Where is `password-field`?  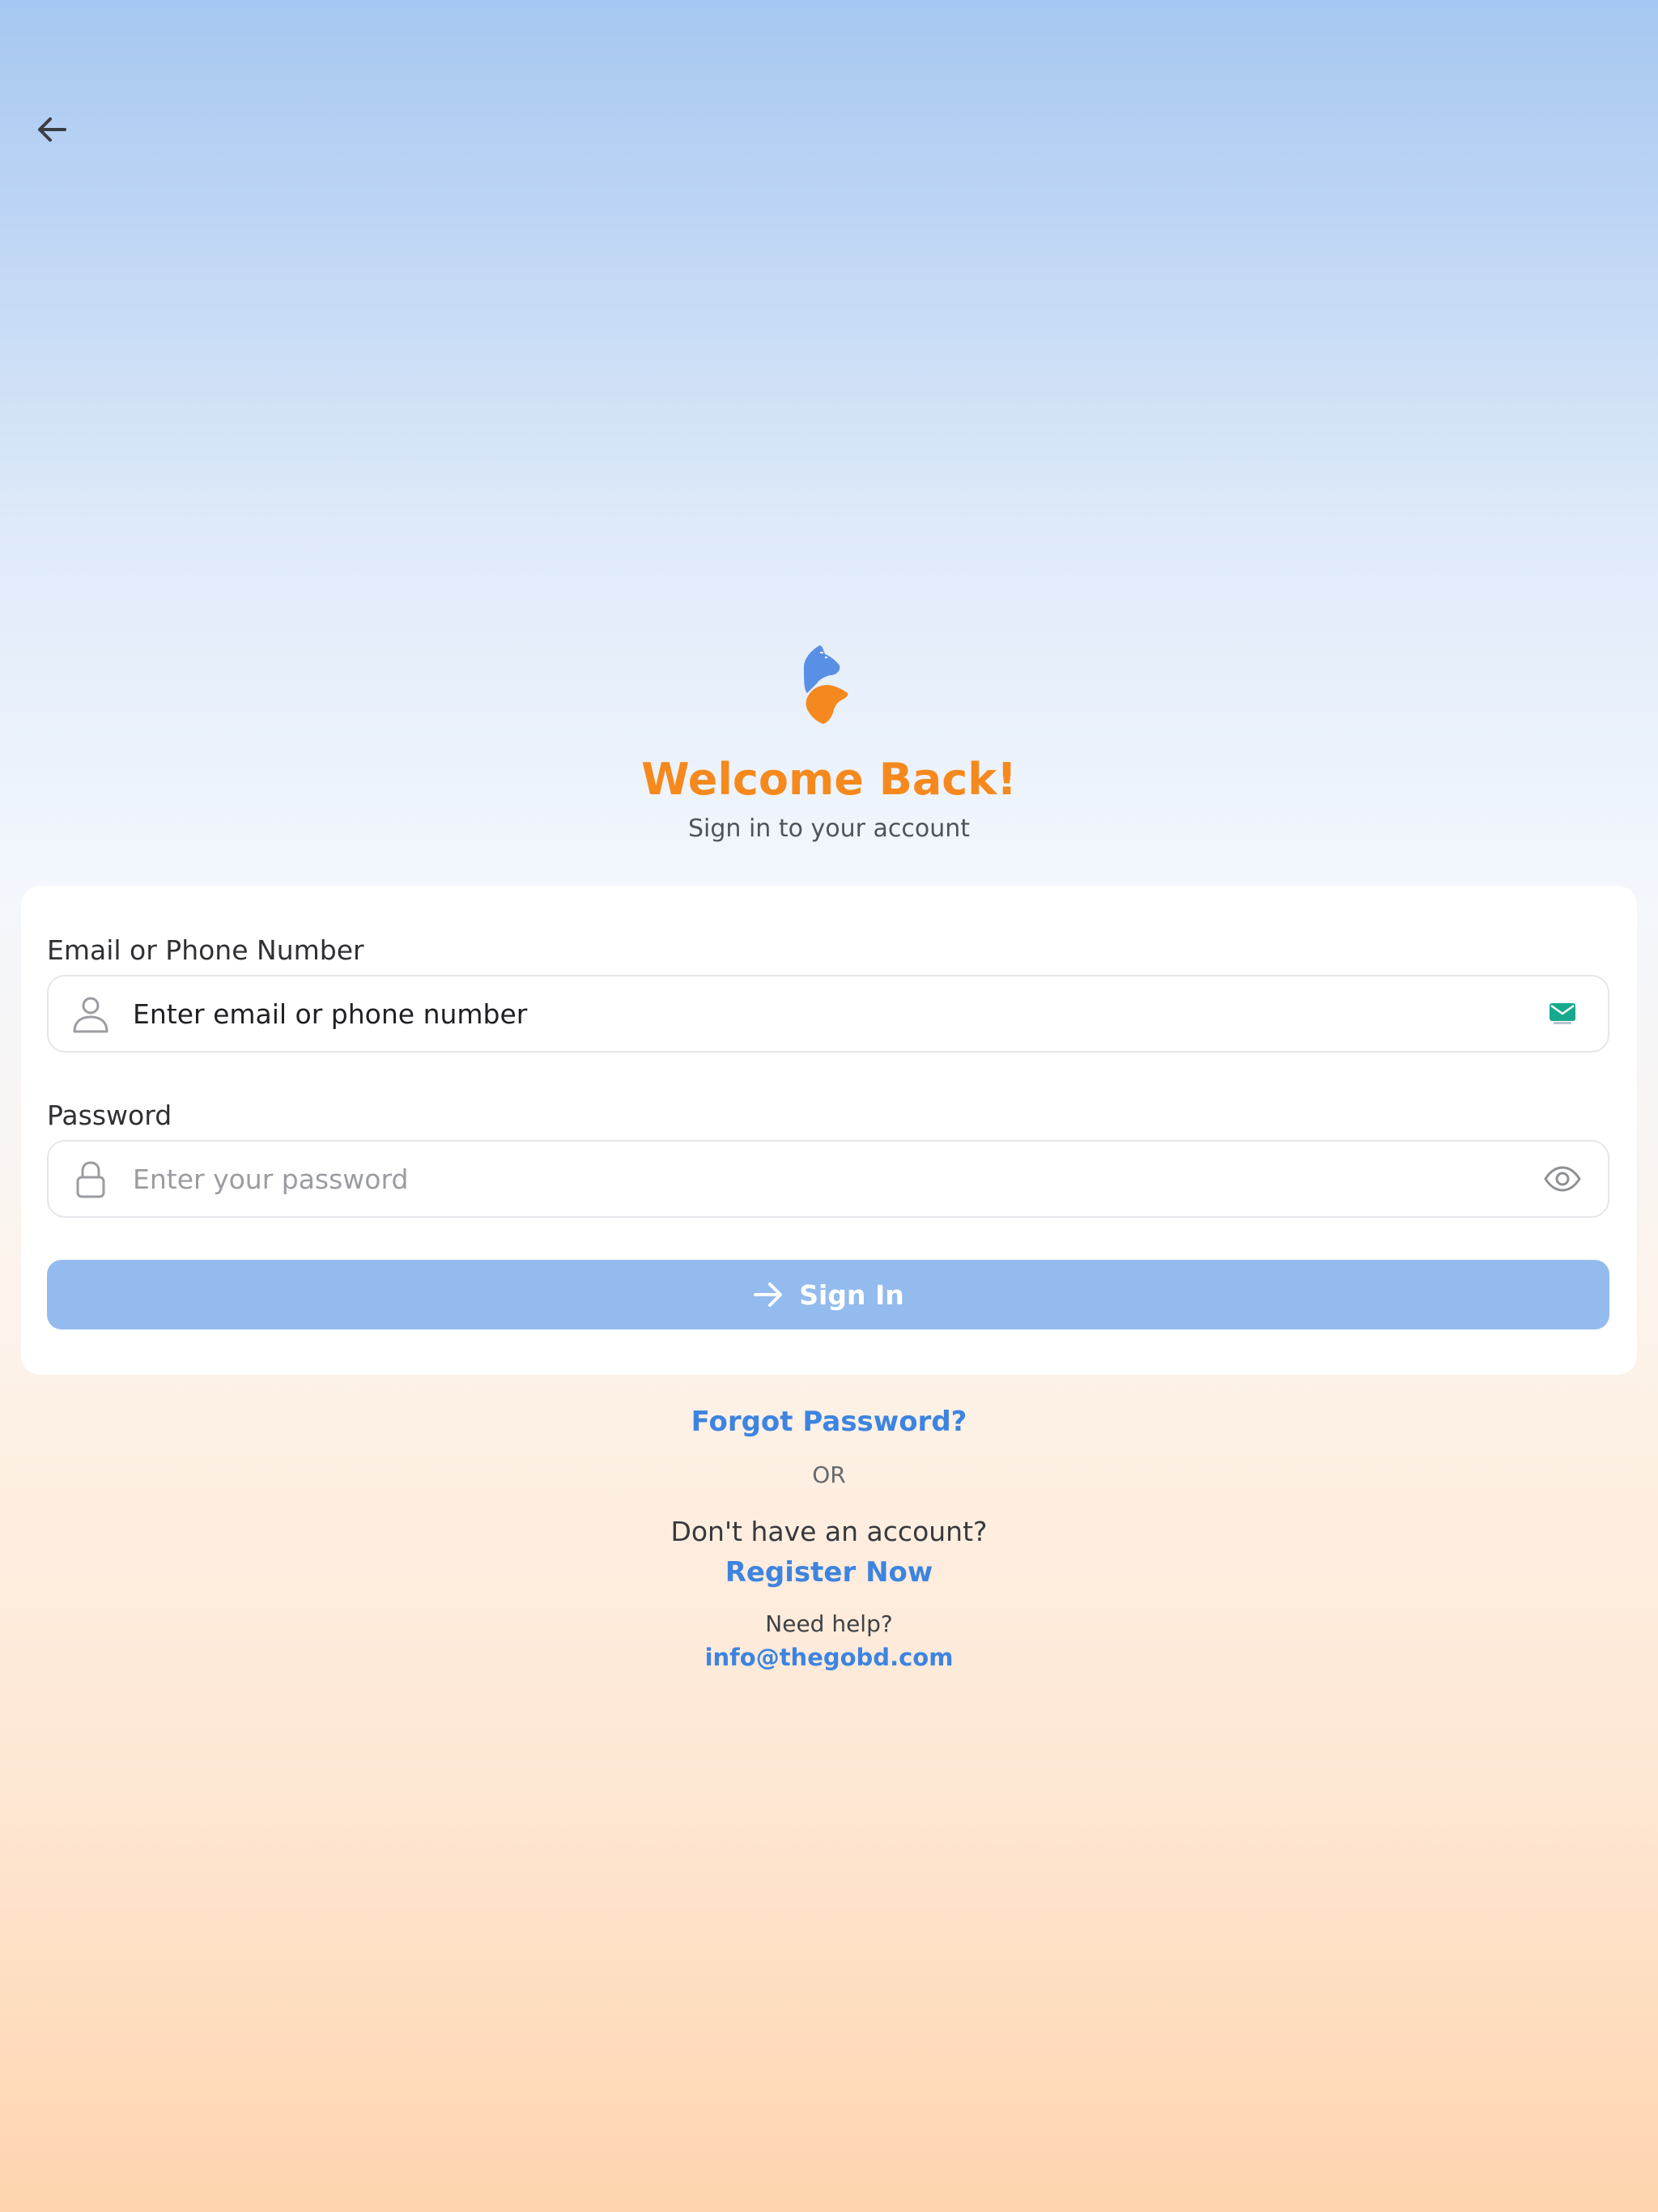
password-field is located at coordinates (828, 1179).